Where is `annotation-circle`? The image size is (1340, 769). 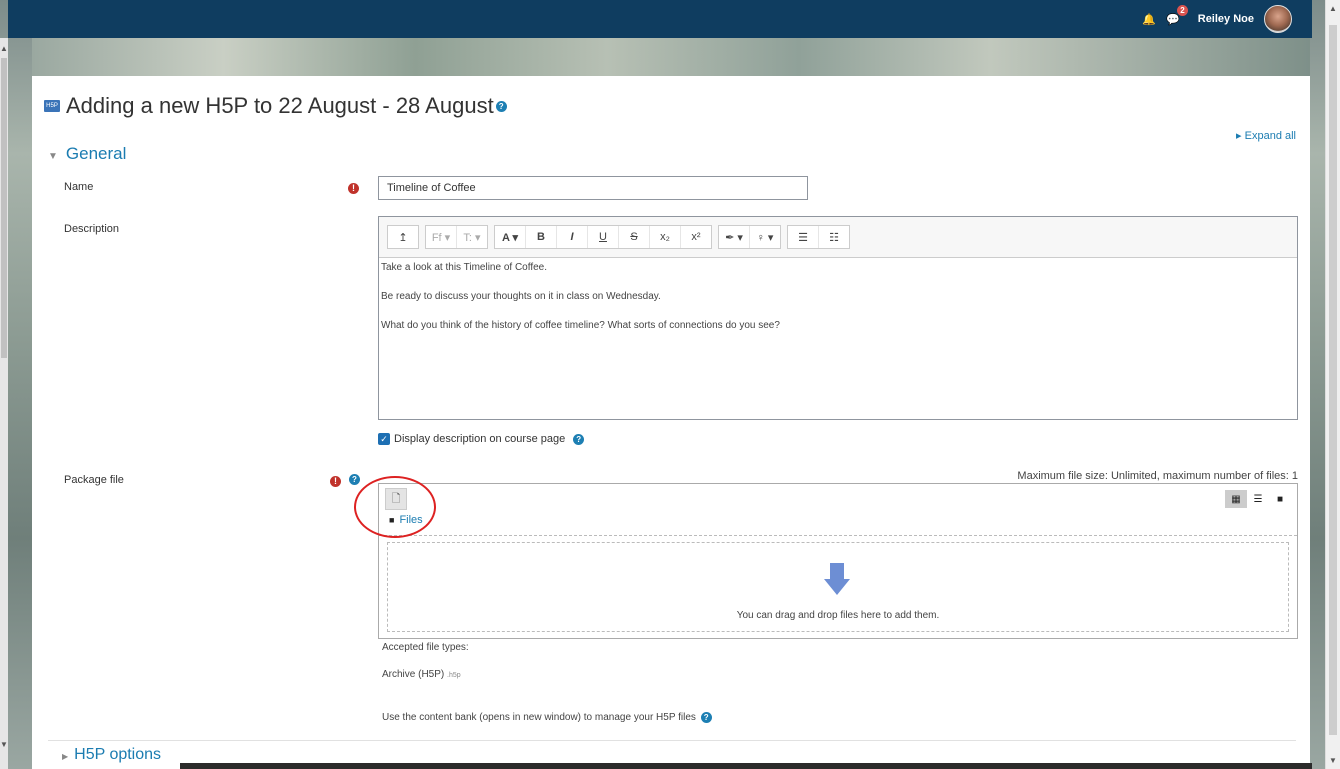 annotation-circle is located at coordinates (395, 507).